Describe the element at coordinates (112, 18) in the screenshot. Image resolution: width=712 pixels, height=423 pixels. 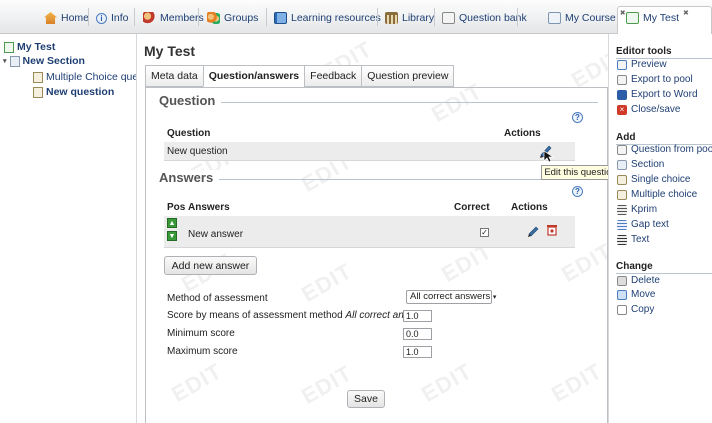
I see `tab-info: i Info` at that location.